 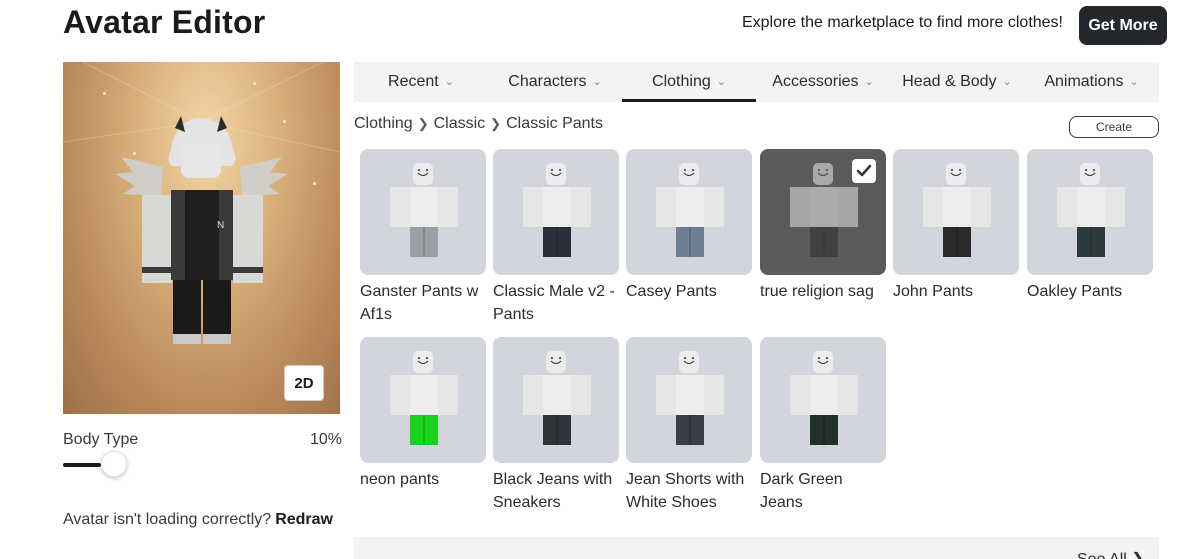 I want to click on tab-recent: Recent ⌄, so click(x=421, y=82).